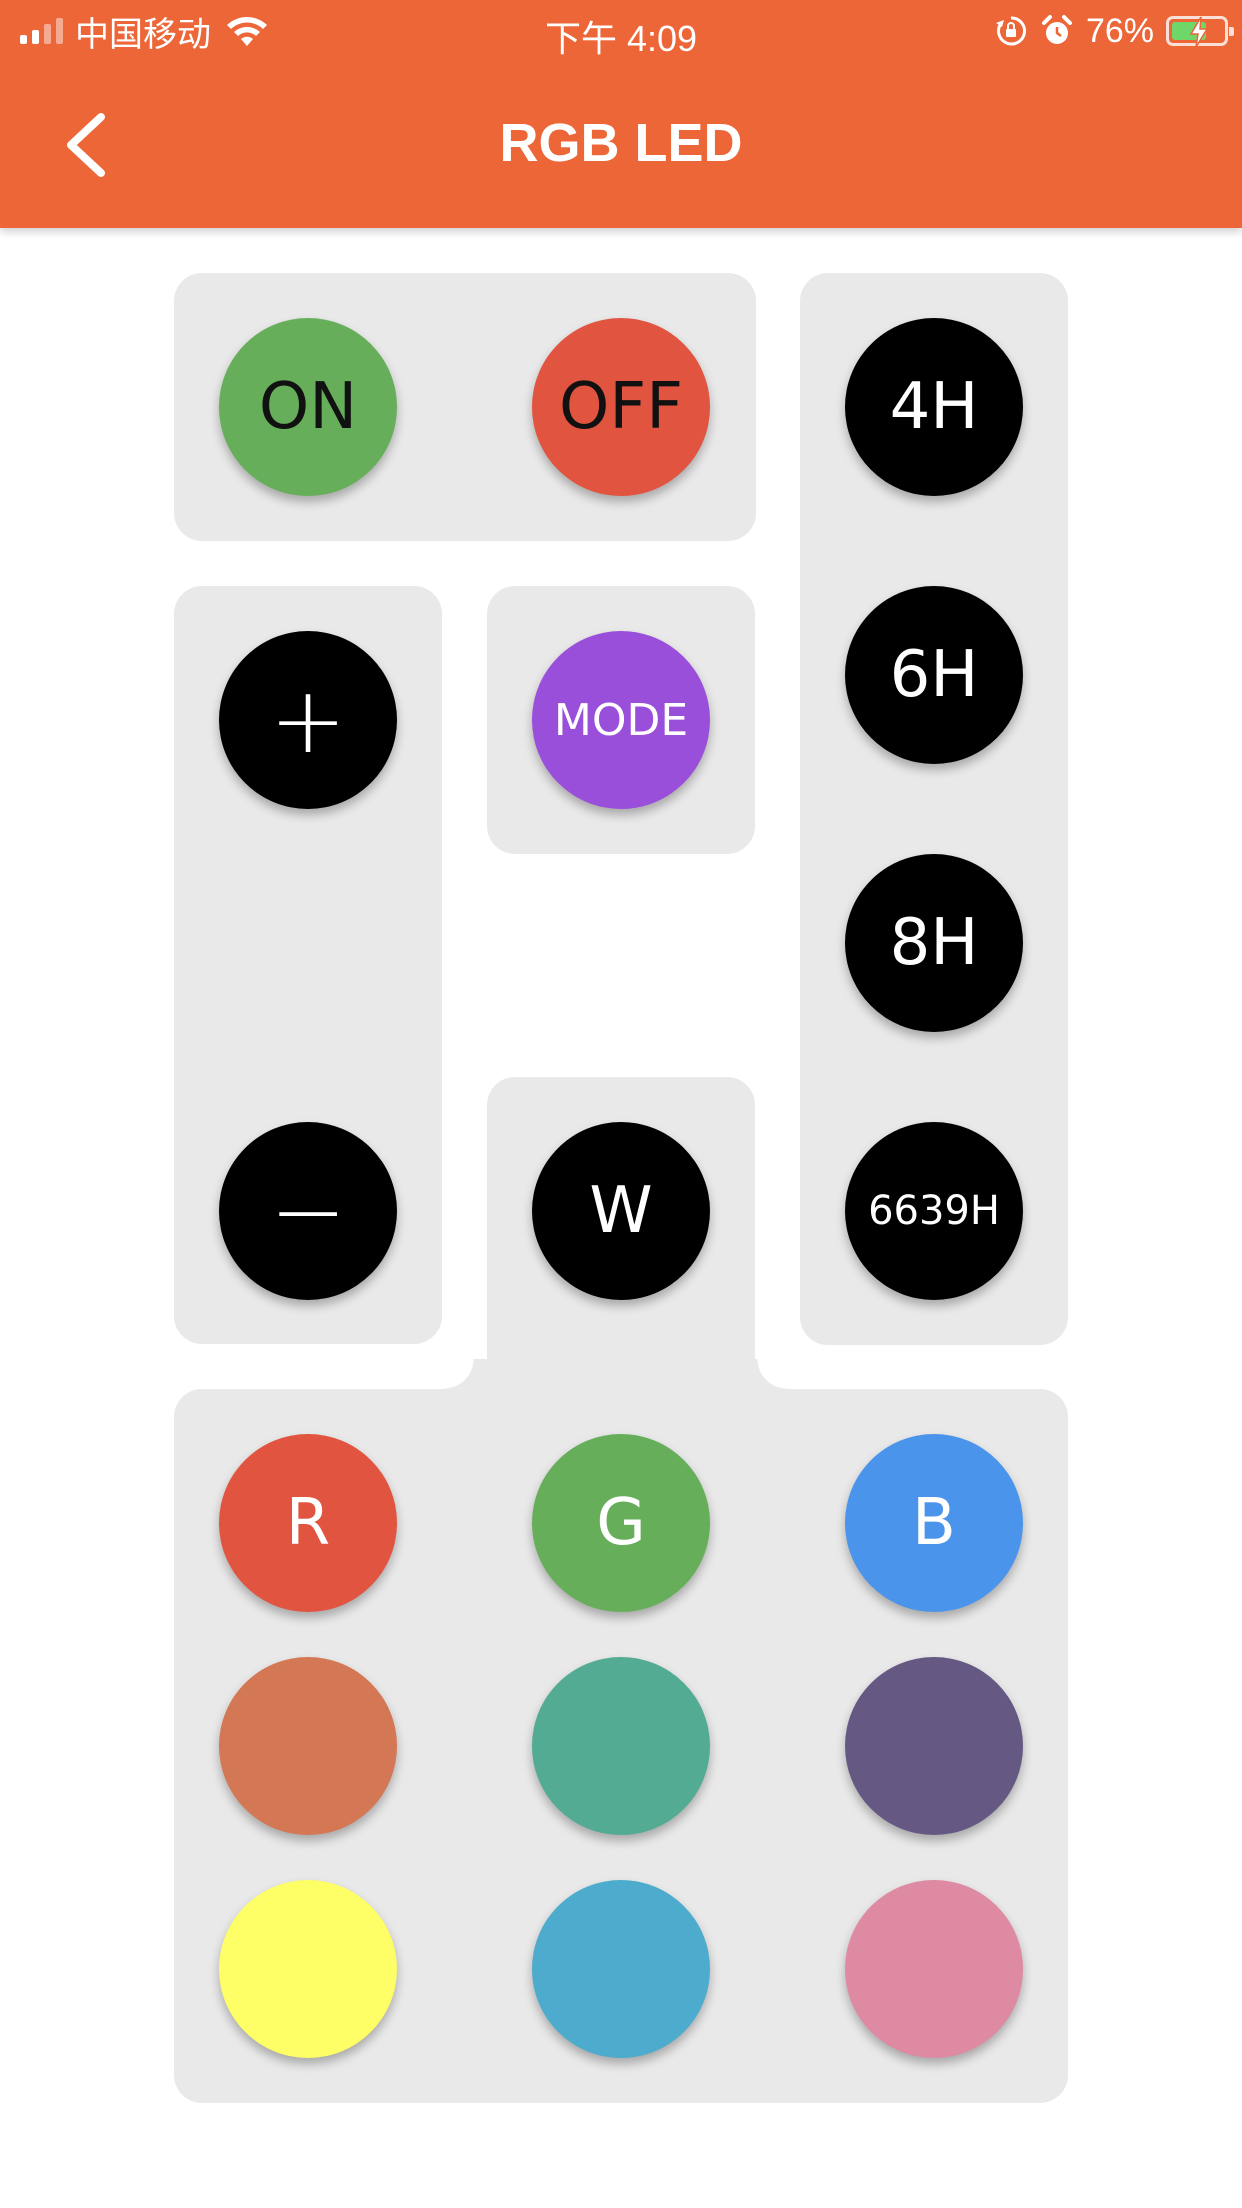  What do you see at coordinates (621, 31) in the screenshot?
I see `status-bar: 中国移动 下午 4:09 76%` at bounding box center [621, 31].